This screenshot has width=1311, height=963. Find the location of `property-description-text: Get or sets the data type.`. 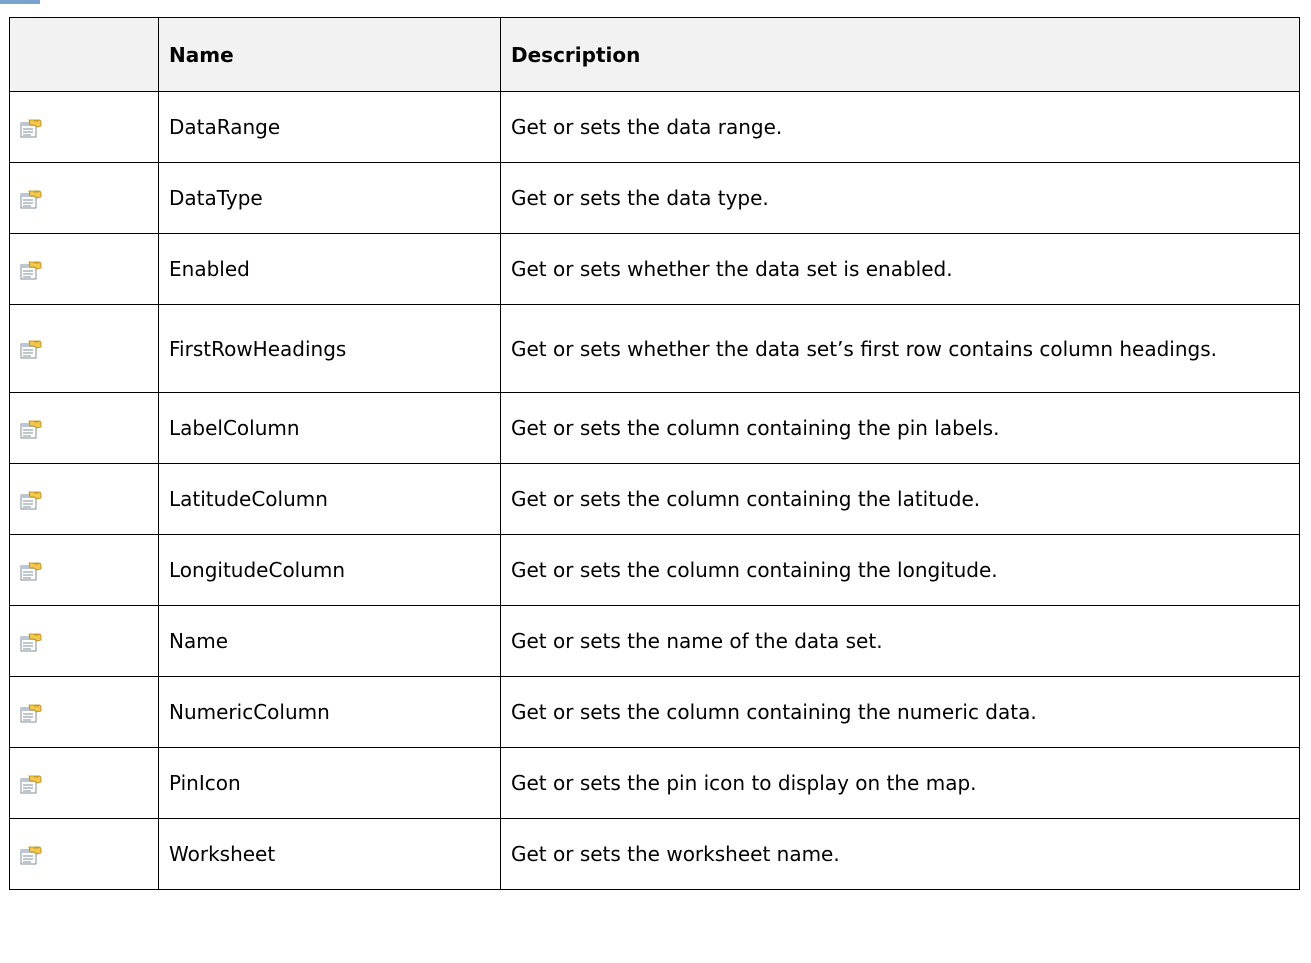

property-description-text: Get or sets the data type. is located at coordinates (640, 198).